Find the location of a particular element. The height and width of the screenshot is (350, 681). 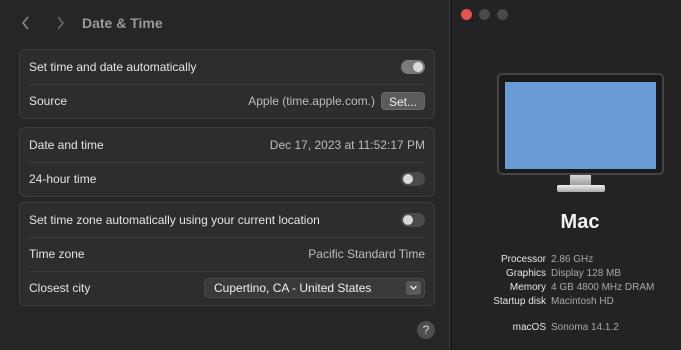

forward-button is located at coordinates (60, 24).